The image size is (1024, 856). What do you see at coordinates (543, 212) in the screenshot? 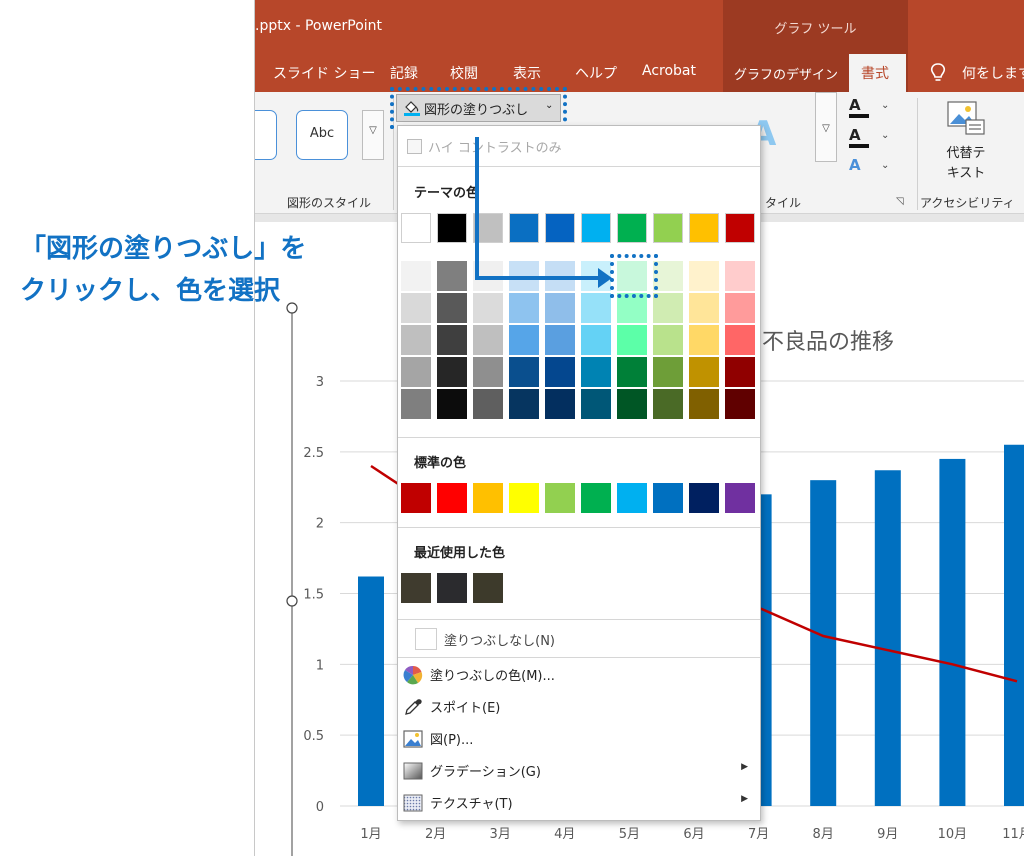
I see `annotation-arrow` at bounding box center [543, 212].